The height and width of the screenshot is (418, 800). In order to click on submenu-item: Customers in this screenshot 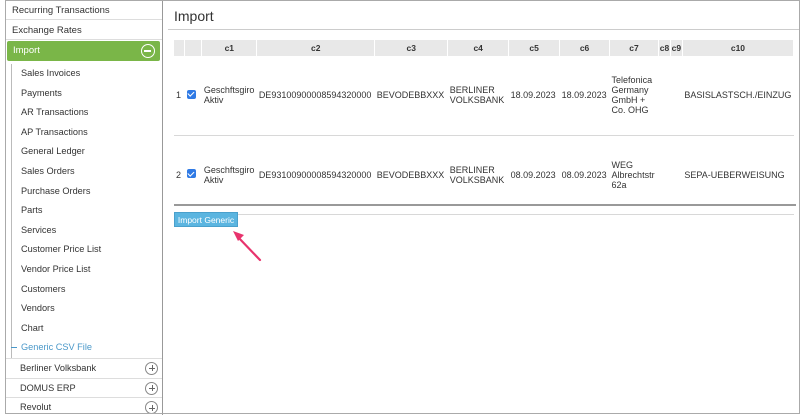, I will do `click(87, 290)`.